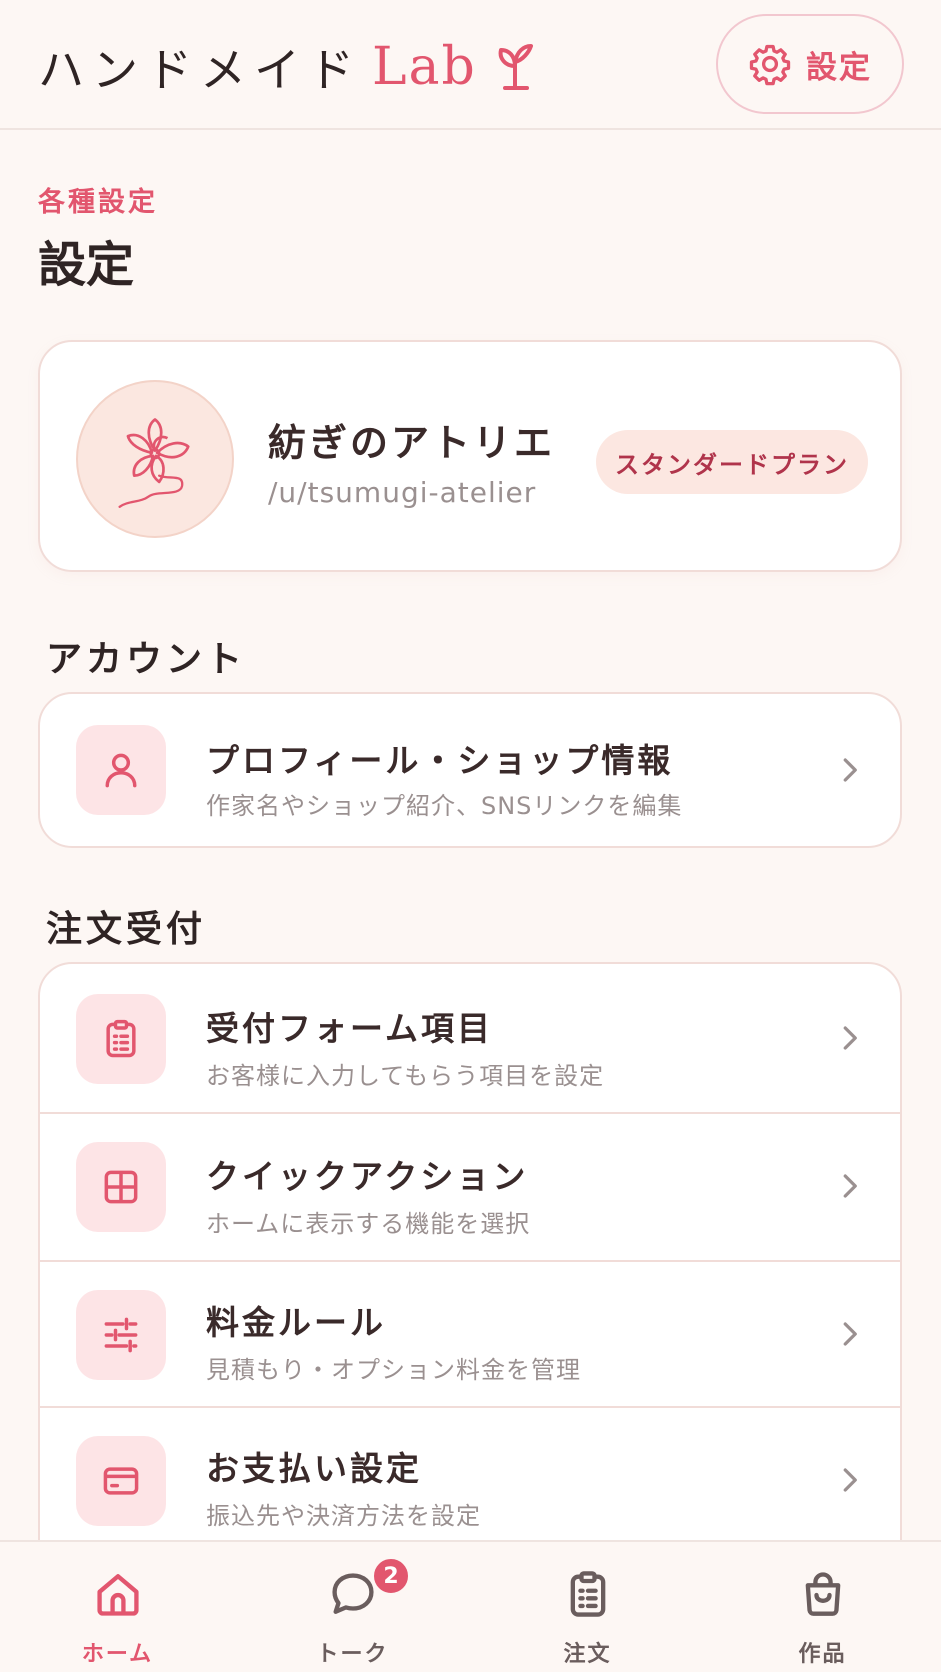  I want to click on settings-button: 設定, so click(810, 64).